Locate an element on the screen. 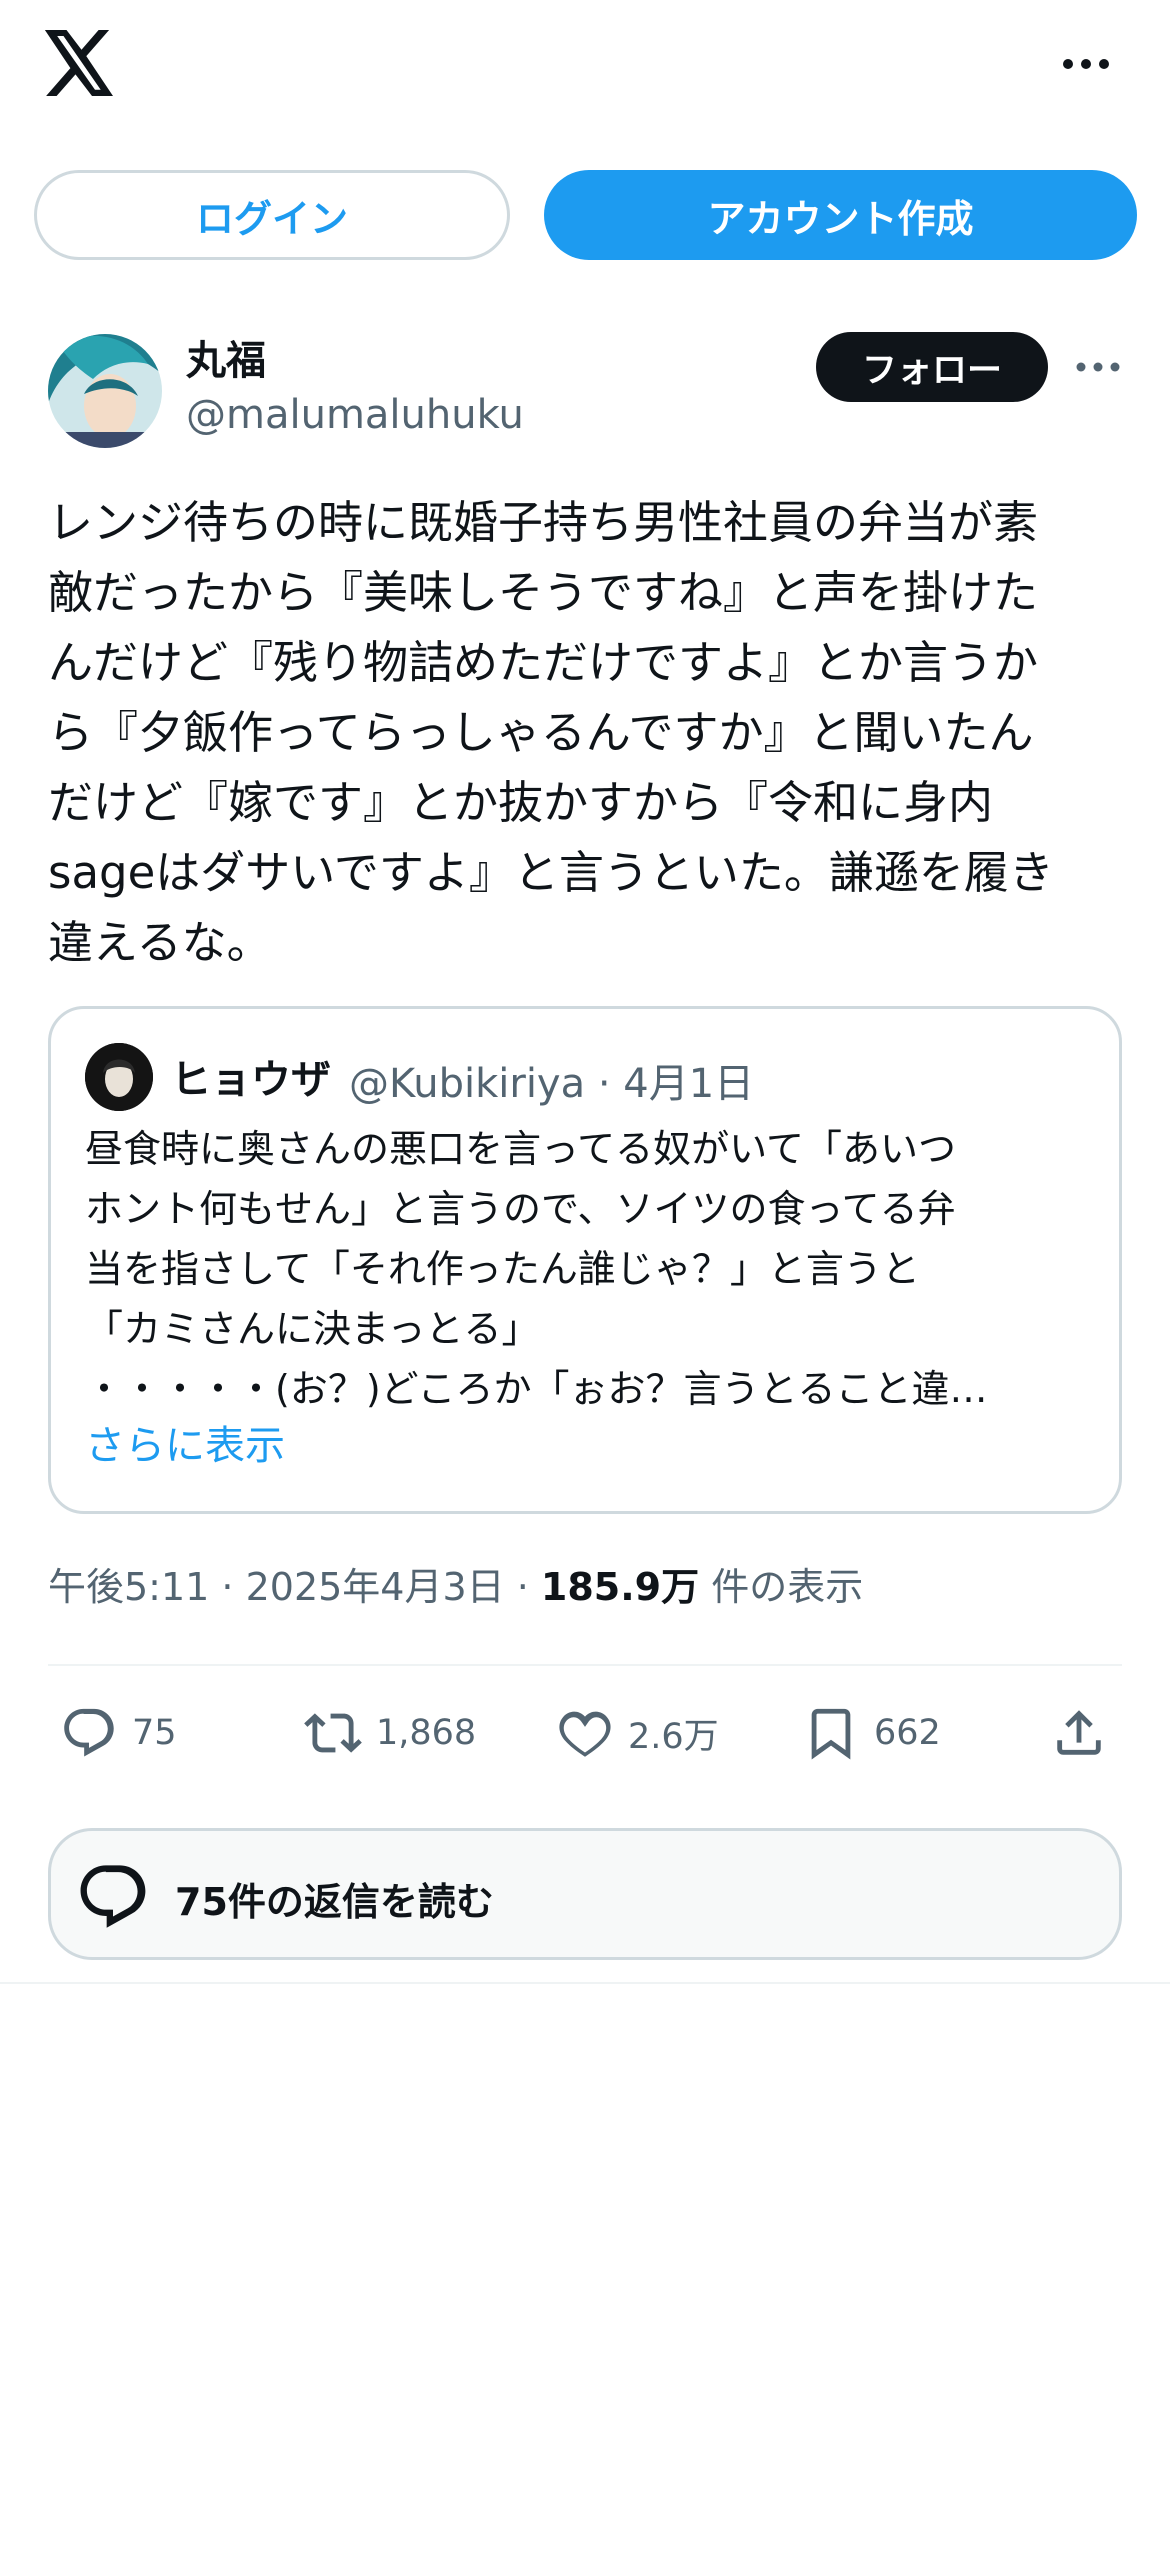 This screenshot has height=2553, width=1170. quote-author-avatar is located at coordinates (119, 1077).